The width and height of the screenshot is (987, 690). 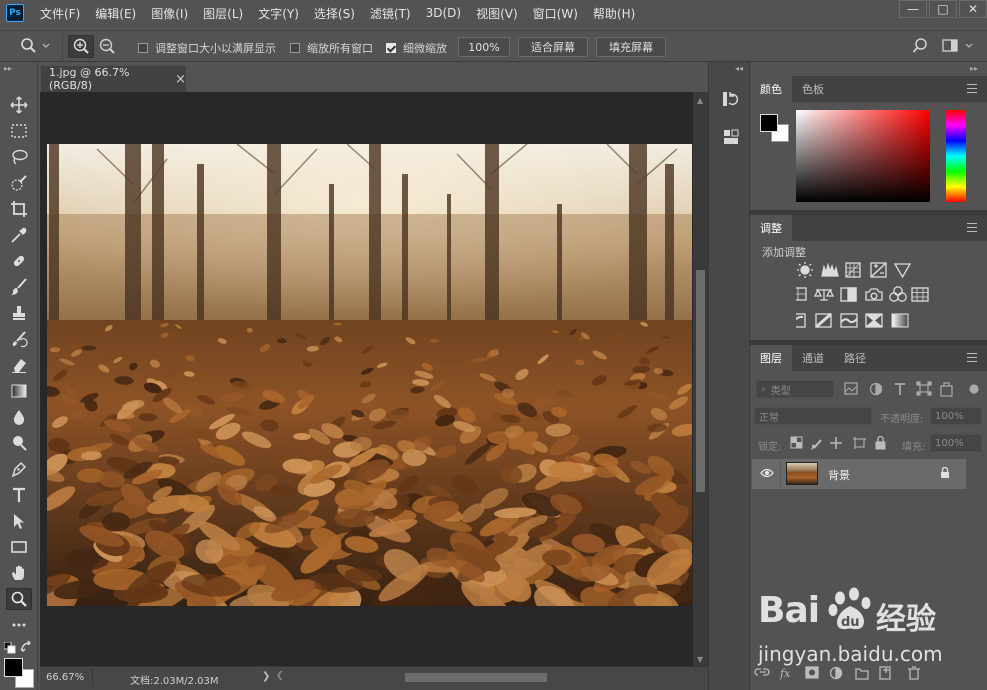 What do you see at coordinates (813, 89) in the screenshot?
I see `tab-swatches: 色板` at bounding box center [813, 89].